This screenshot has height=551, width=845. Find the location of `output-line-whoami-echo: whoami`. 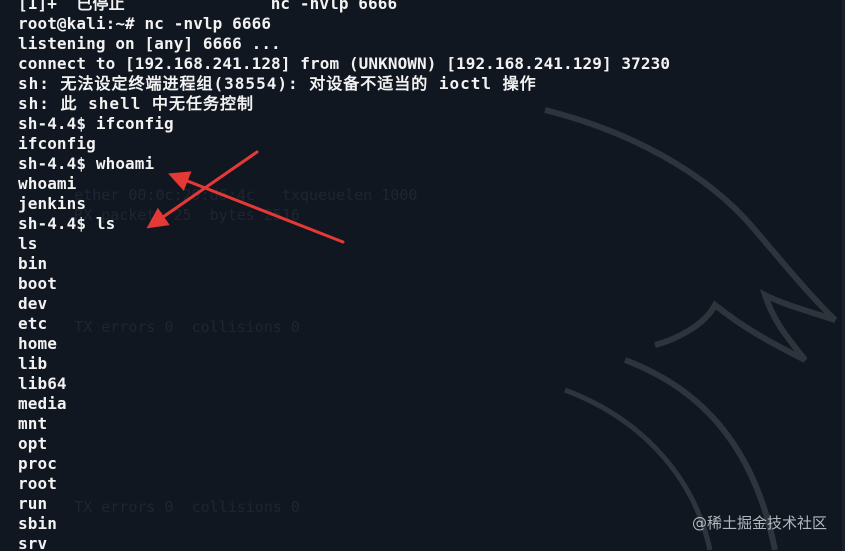

output-line-whoami-echo: whoami is located at coordinates (47, 183).